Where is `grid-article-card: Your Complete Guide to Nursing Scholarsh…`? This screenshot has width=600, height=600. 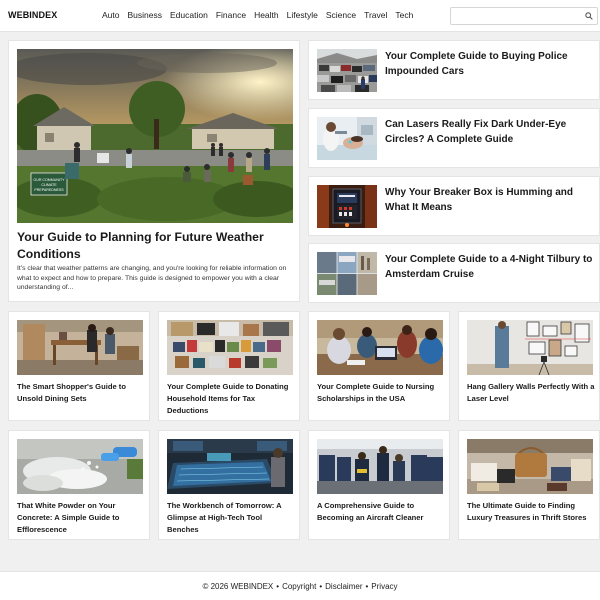
grid-article-card: Your Complete Guide to Nursing Scholarsh… is located at coordinates (379, 366).